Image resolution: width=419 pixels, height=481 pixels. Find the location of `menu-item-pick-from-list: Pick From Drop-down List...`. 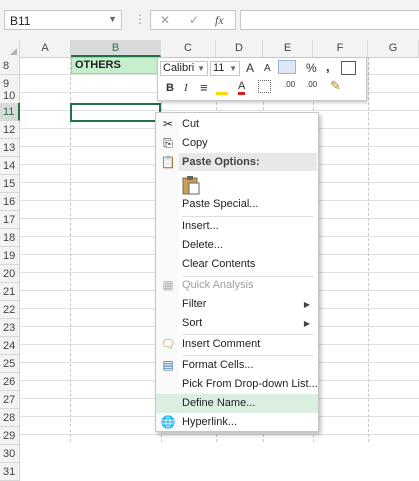

menu-item-pick-from-list: Pick From Drop-down List... is located at coordinates (237, 384).